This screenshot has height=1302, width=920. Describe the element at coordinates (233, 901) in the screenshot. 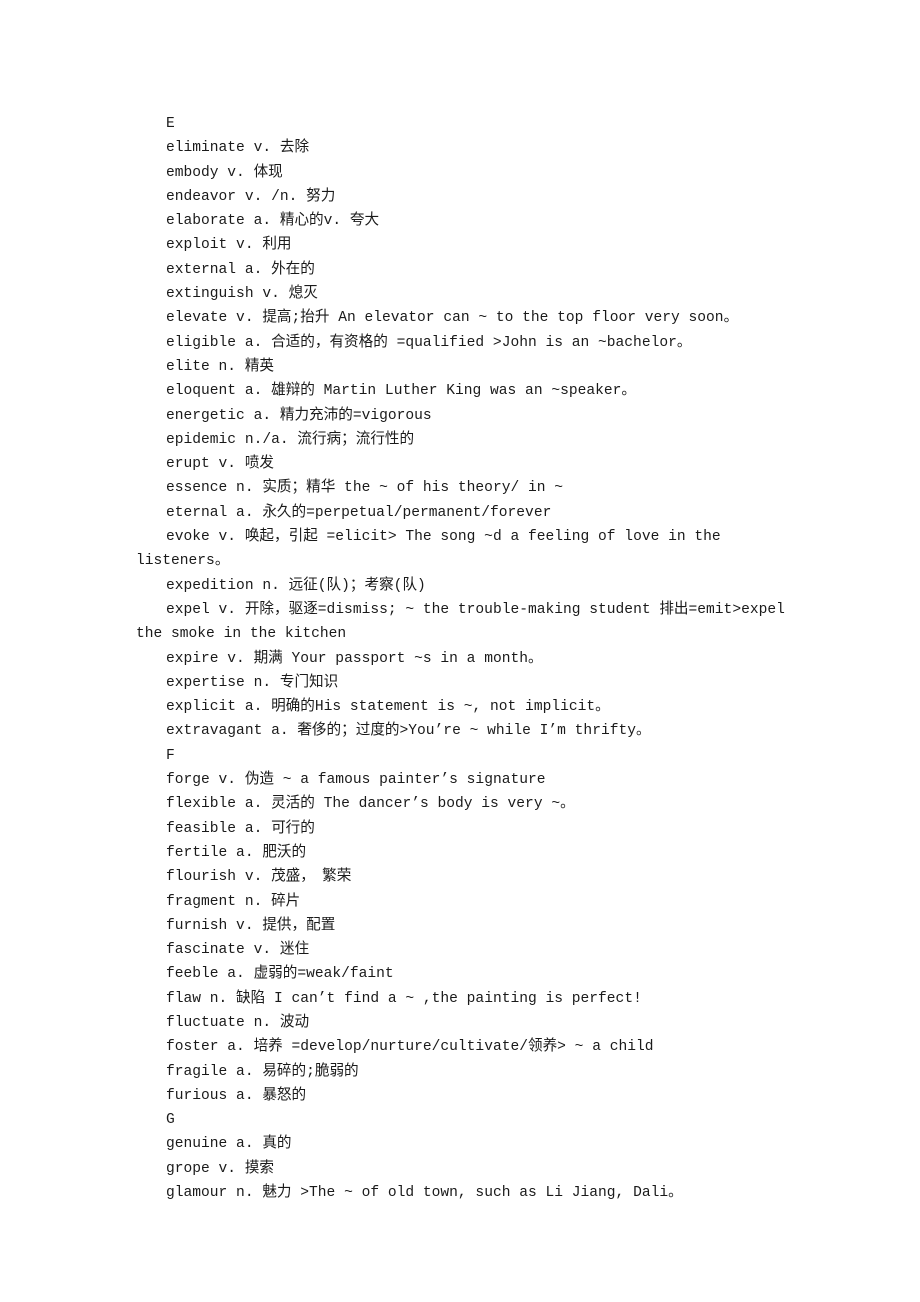

I see `vocabulary-entry: fragment n. 碎片` at that location.